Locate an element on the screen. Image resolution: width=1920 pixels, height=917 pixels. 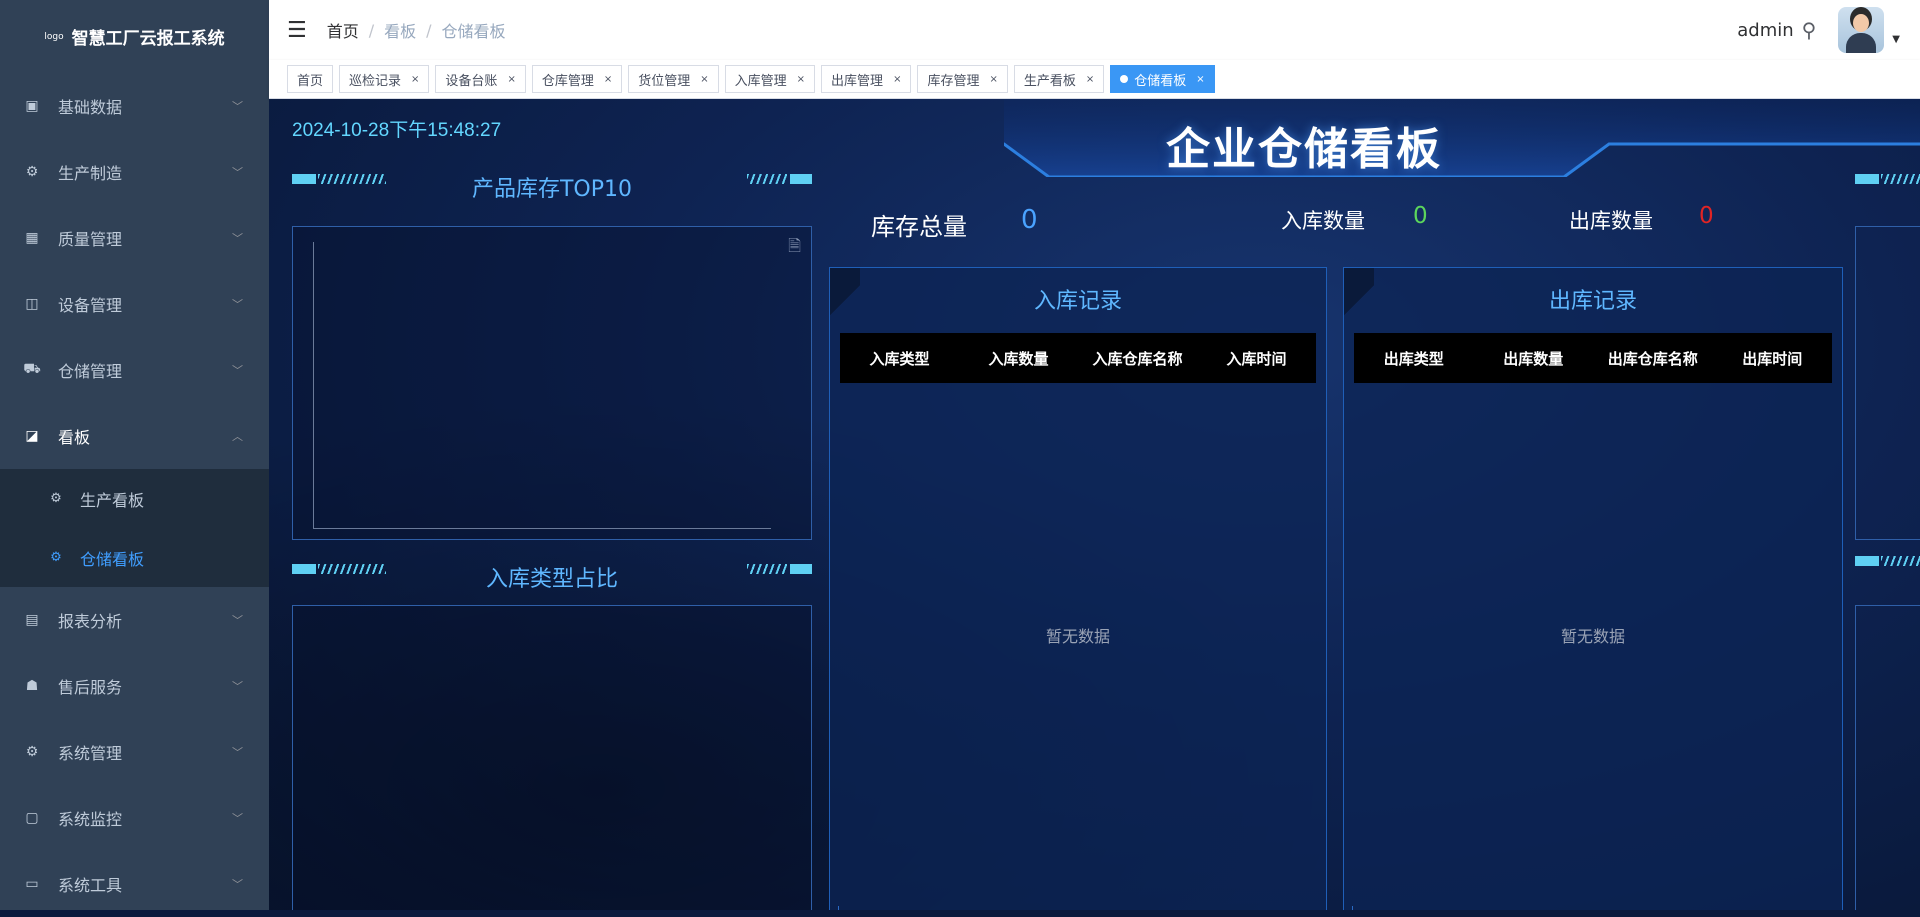
tag-label: 仓储看板 is located at coordinates (1160, 81).